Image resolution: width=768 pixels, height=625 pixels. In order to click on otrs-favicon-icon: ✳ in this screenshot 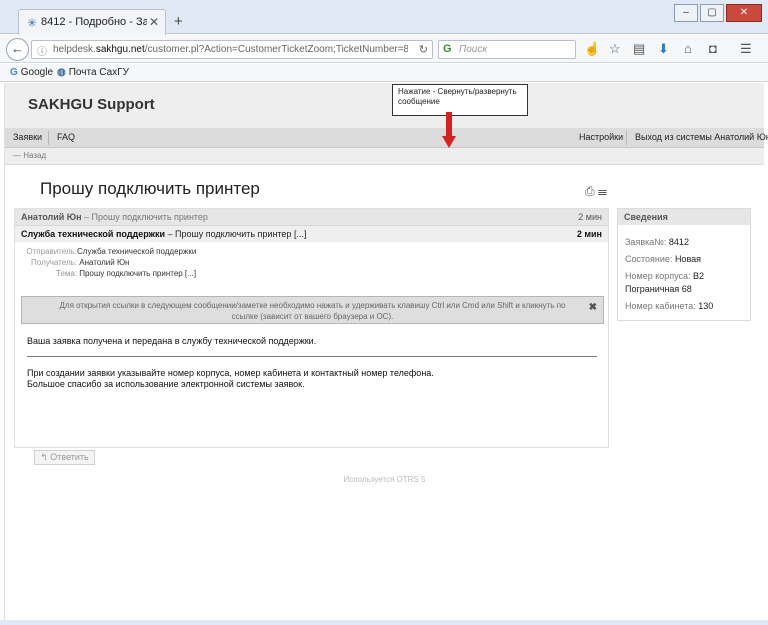, I will do `click(32, 23)`.